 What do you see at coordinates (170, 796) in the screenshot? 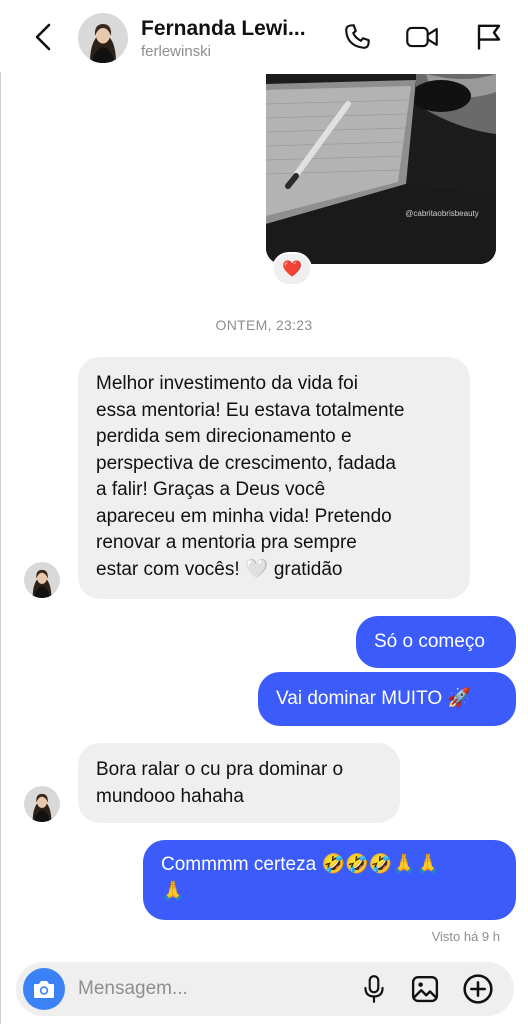
I see `message-line: mundooo hahaha` at bounding box center [170, 796].